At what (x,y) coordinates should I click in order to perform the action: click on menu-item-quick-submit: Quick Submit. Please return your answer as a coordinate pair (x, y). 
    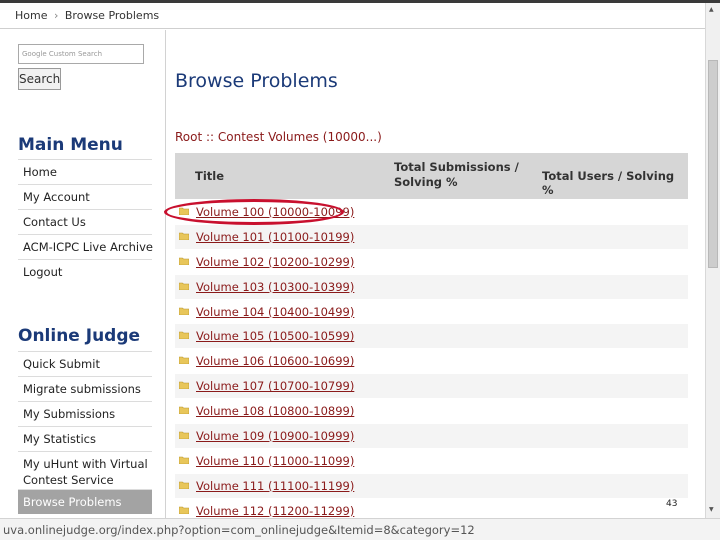
    Looking at the image, I should click on (85, 363).